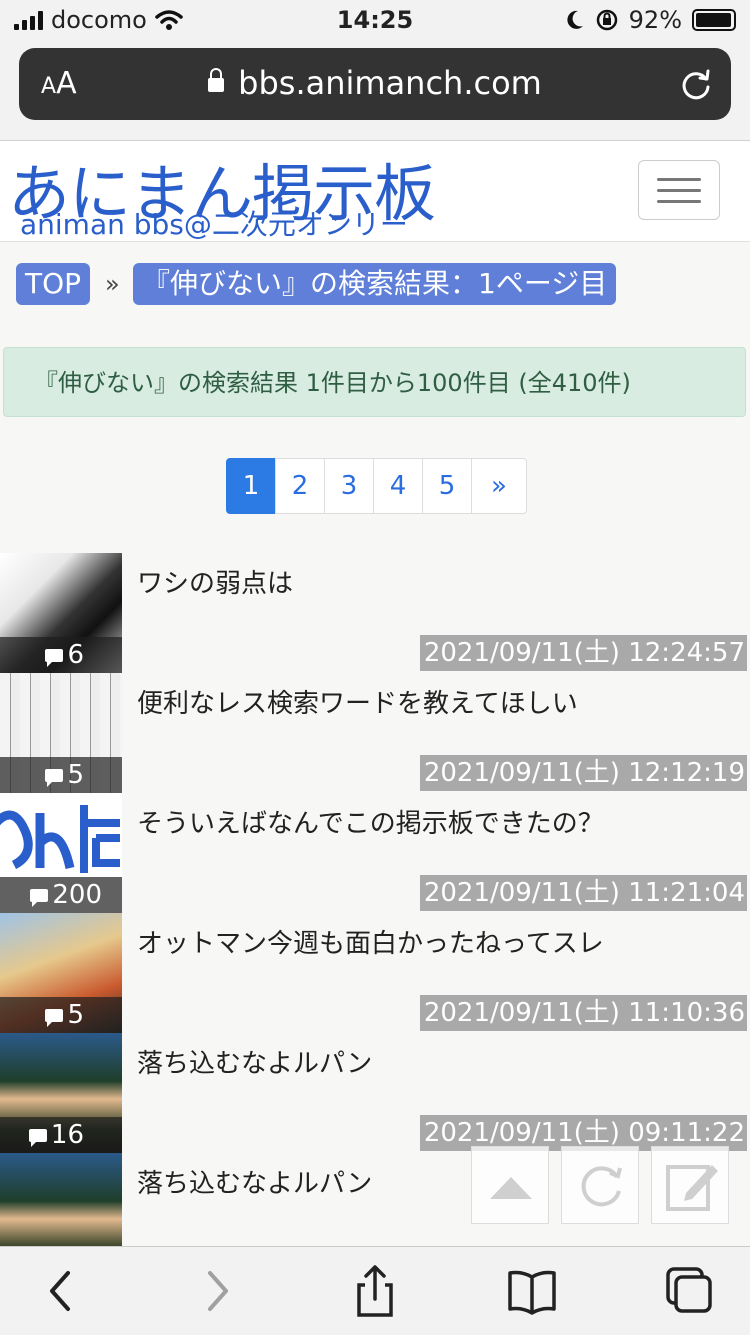 The image size is (750, 1335). I want to click on moon-icon, so click(575, 19).